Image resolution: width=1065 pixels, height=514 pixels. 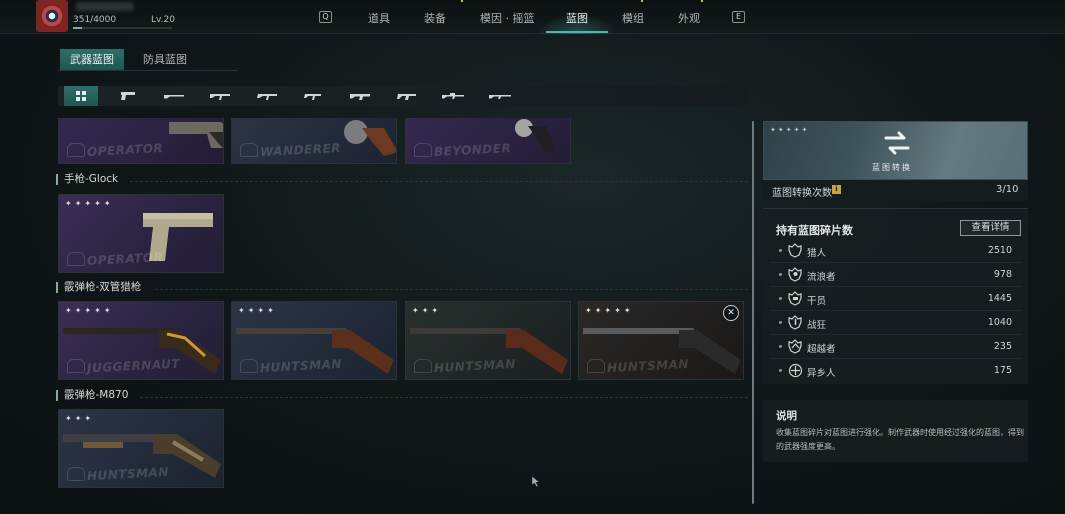 What do you see at coordinates (472, 150) in the screenshot?
I see `blueprint-skin-name: BEYONDER` at bounding box center [472, 150].